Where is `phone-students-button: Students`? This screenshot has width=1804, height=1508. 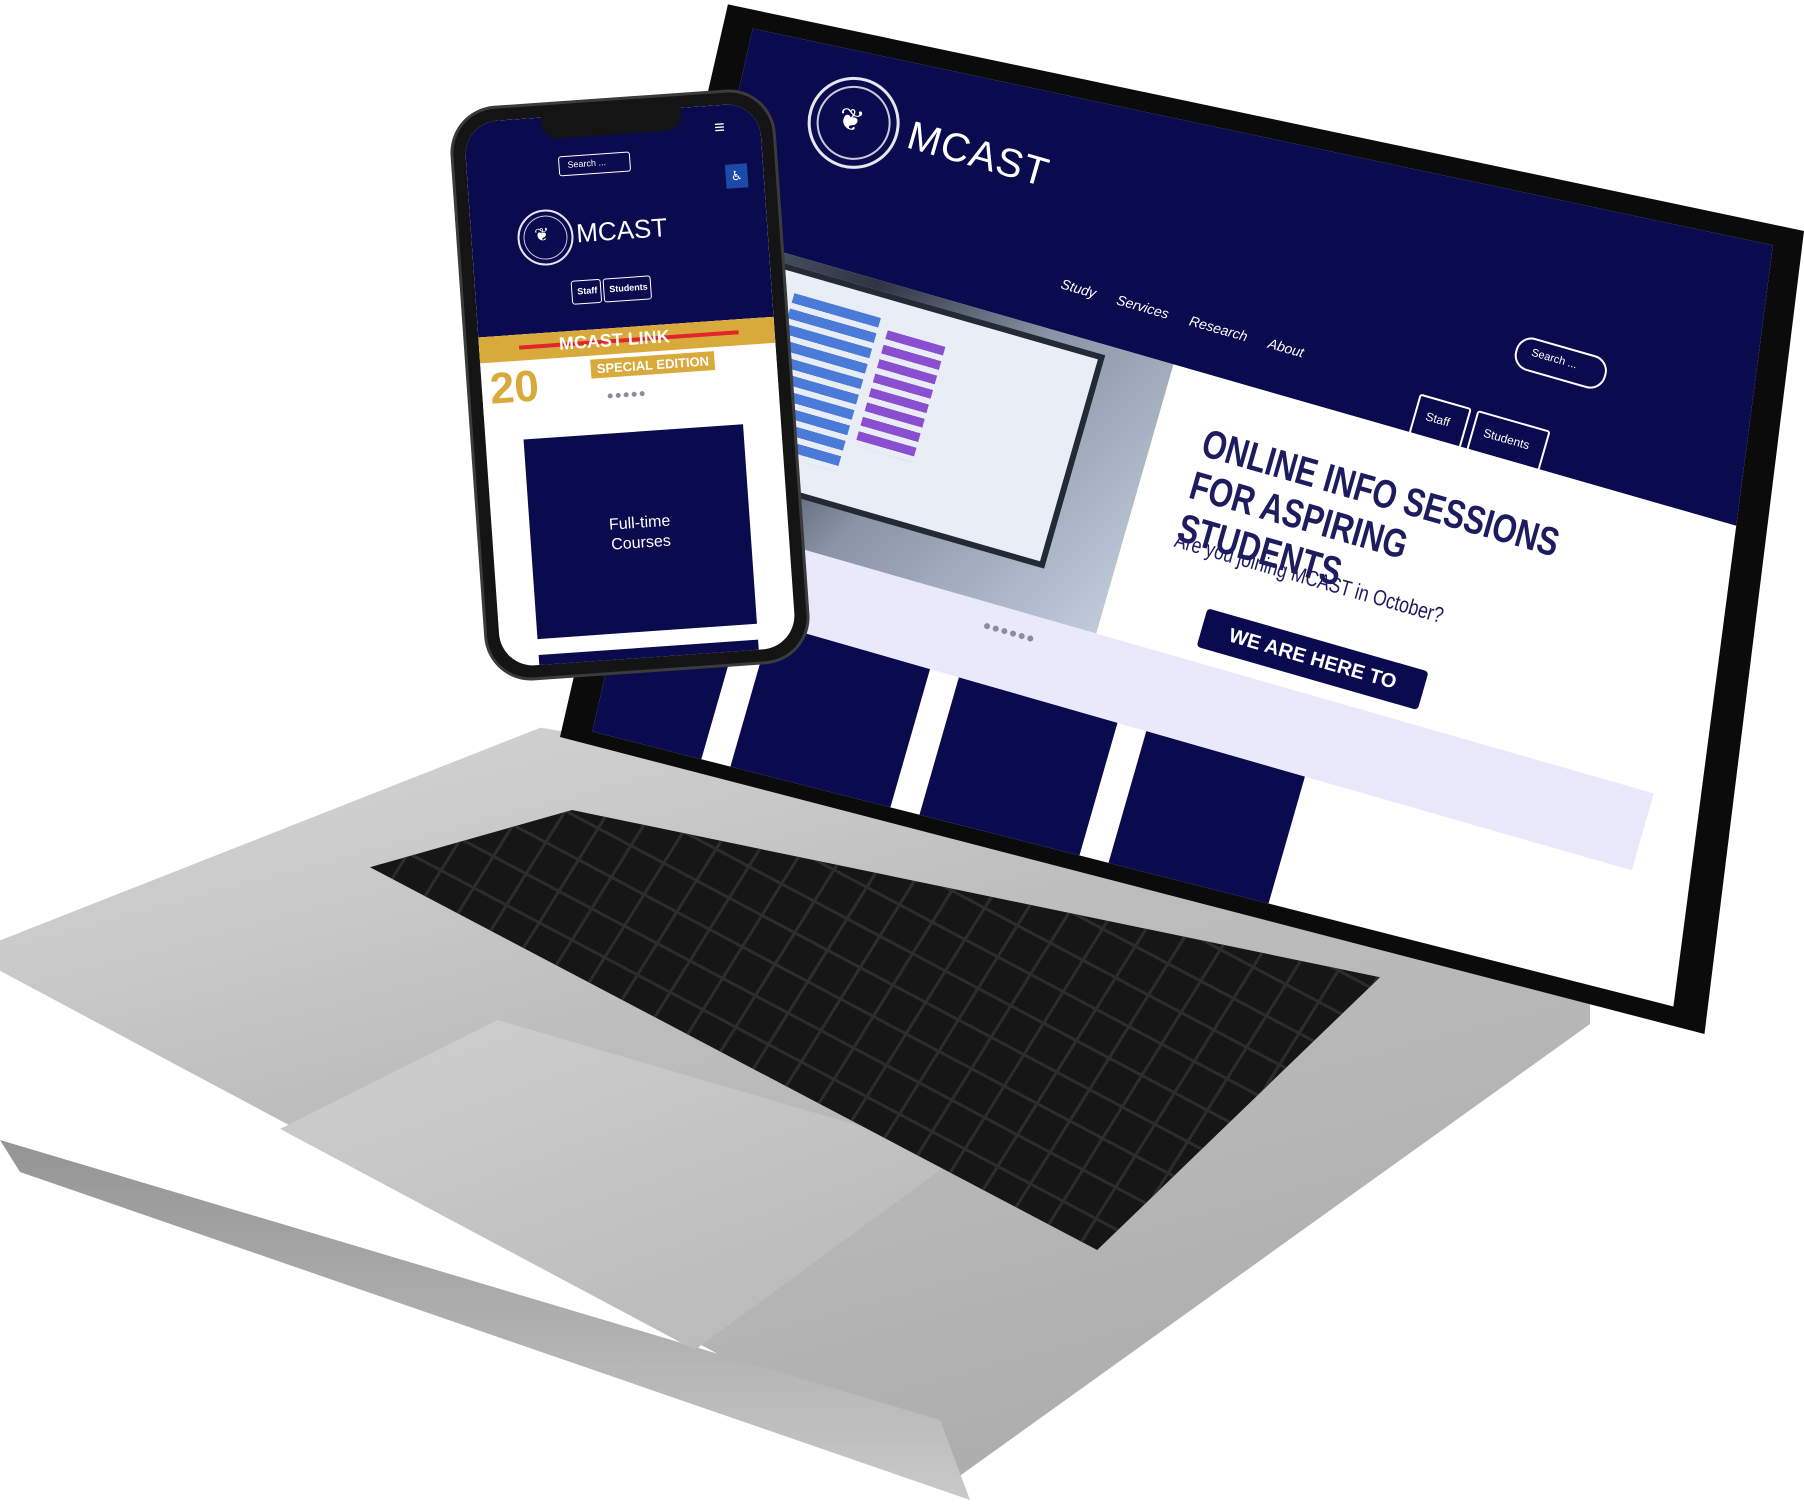 phone-students-button: Students is located at coordinates (627, 289).